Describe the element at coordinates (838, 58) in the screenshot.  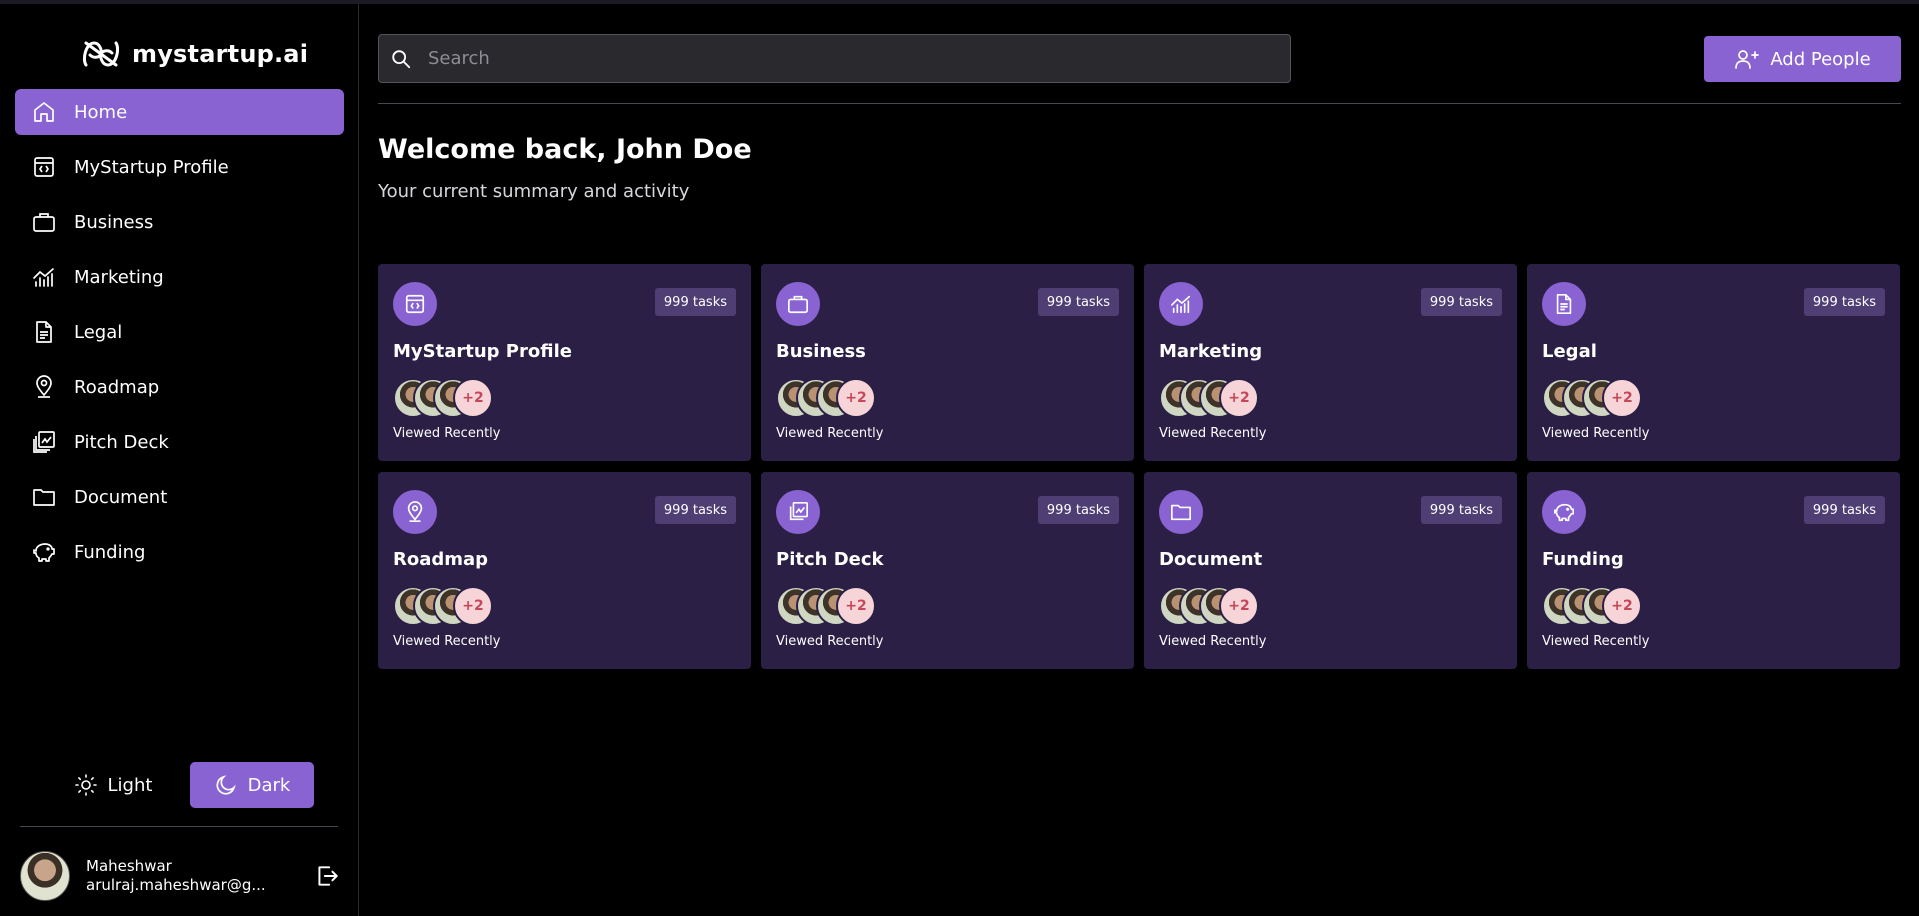
I see `search-input` at that location.